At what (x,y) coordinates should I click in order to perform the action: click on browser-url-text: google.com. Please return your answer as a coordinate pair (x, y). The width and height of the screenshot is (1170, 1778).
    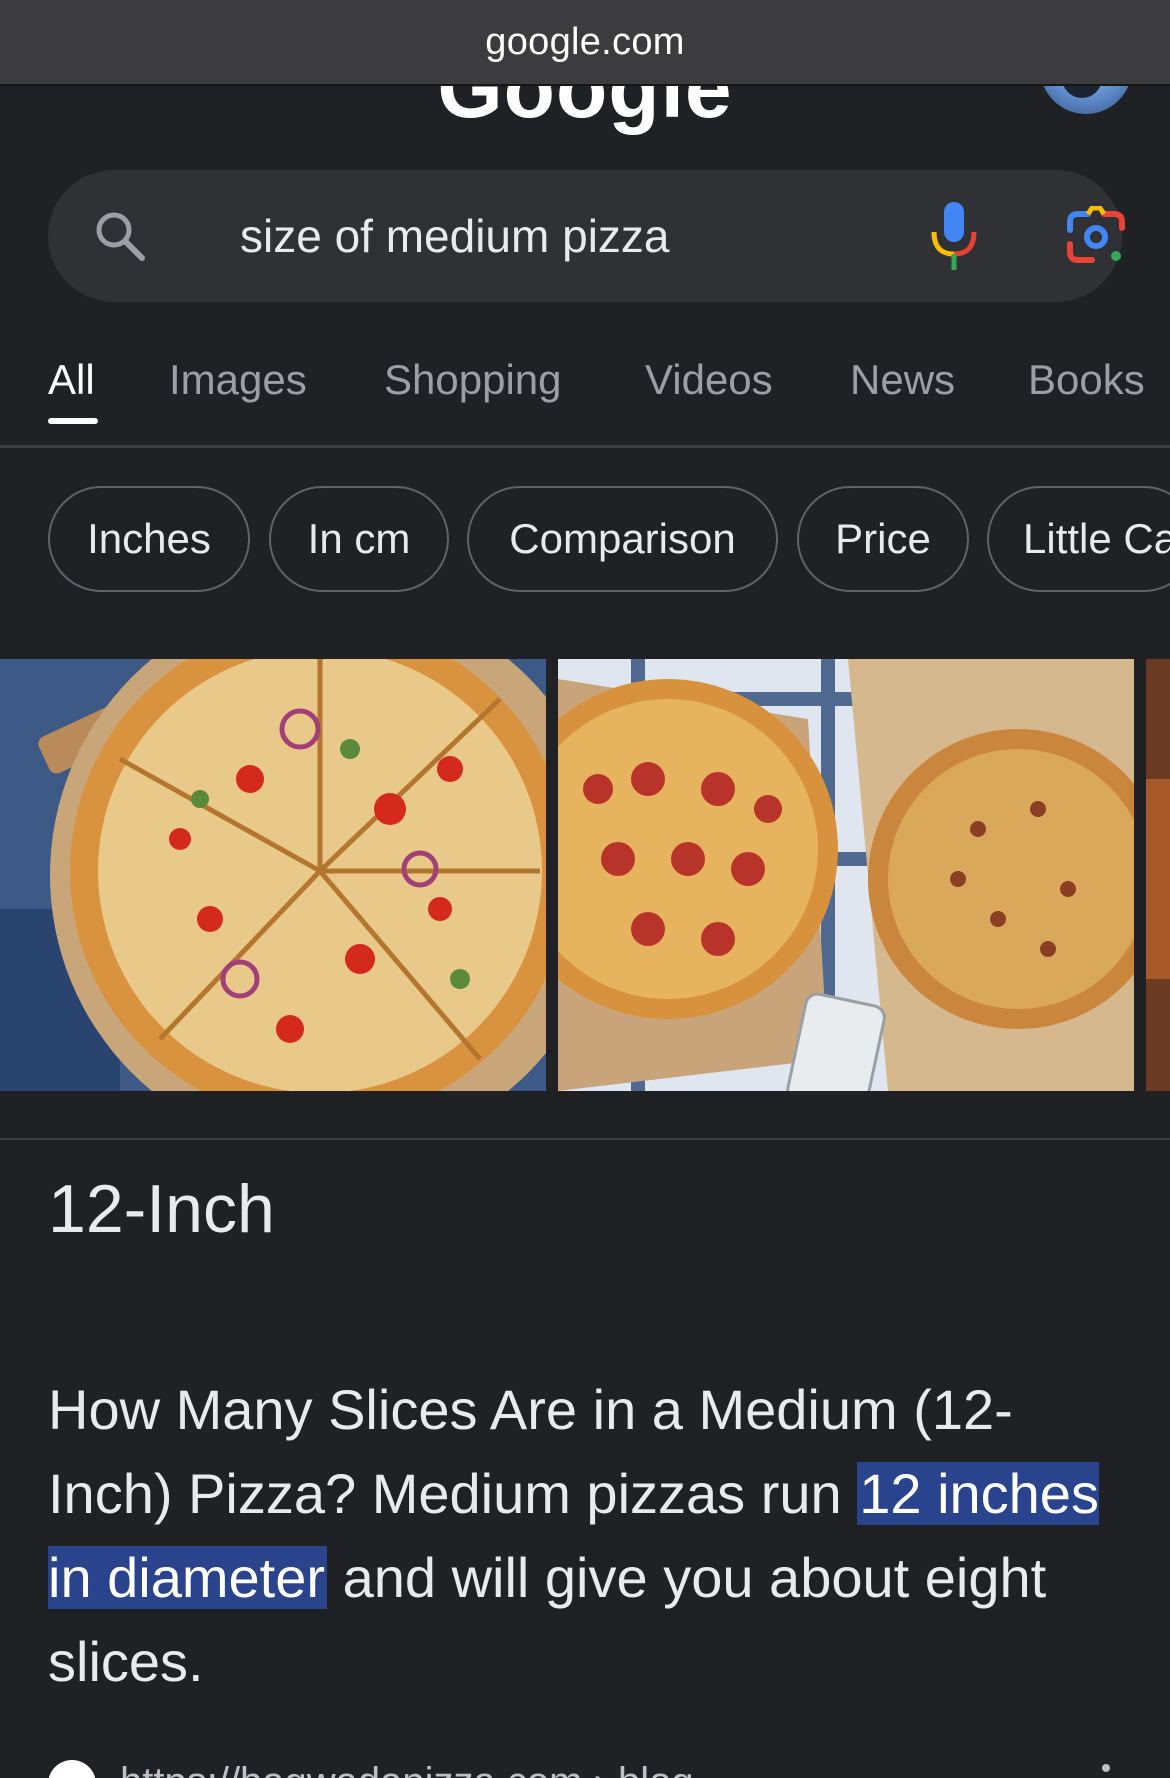
    Looking at the image, I should click on (585, 41).